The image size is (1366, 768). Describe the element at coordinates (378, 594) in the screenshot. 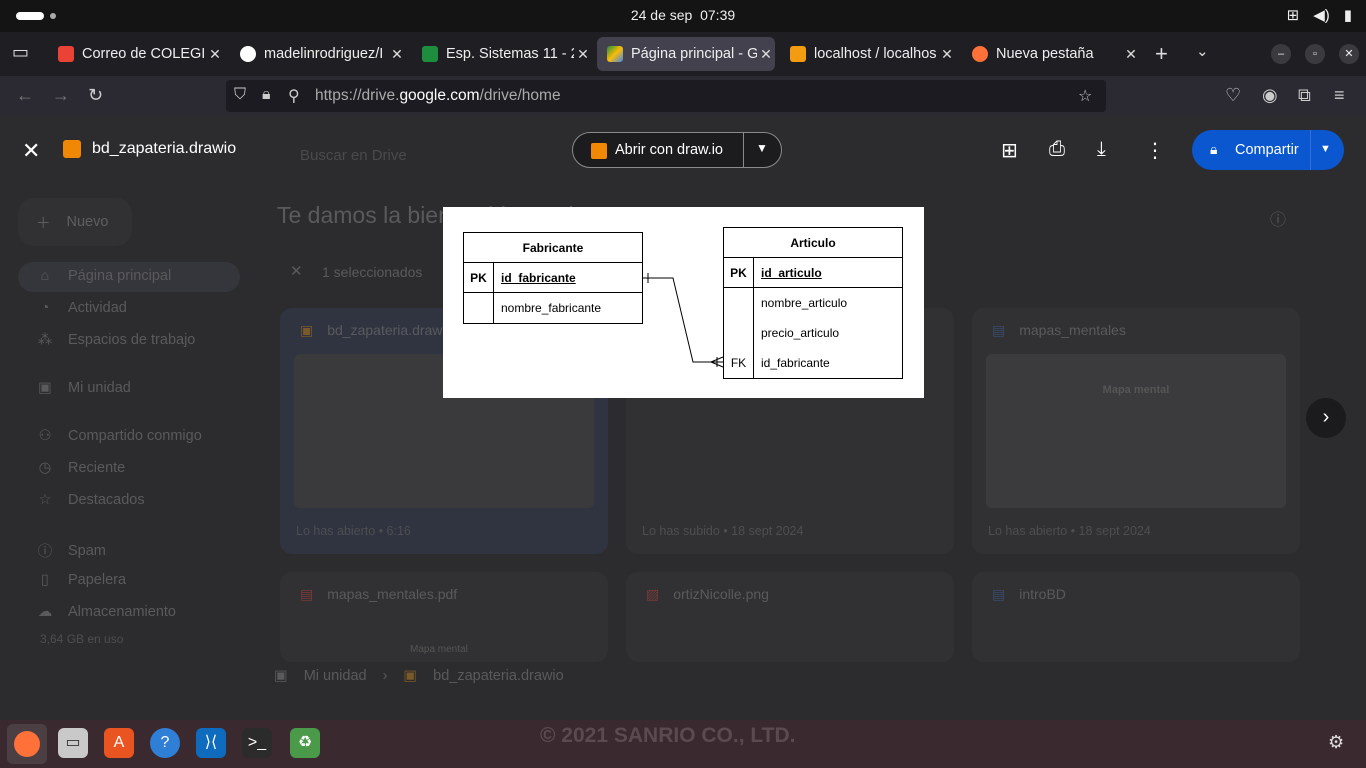

I see `card-header: ▤ mapas_mentales.pdf` at that location.